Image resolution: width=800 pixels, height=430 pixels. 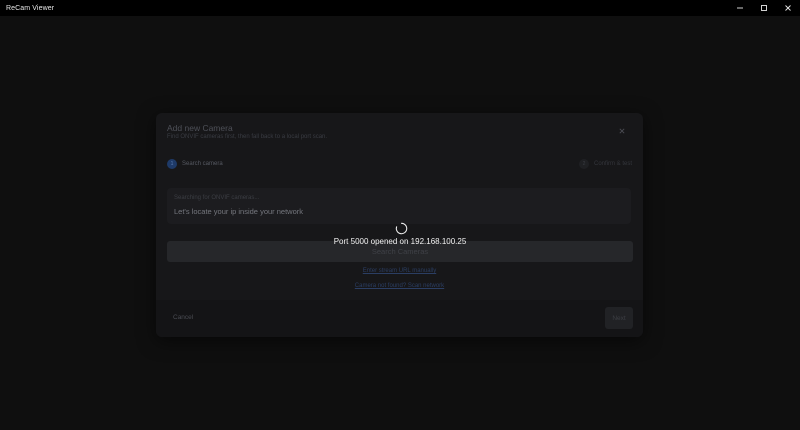 I want to click on minimize-button, so click(x=740, y=8).